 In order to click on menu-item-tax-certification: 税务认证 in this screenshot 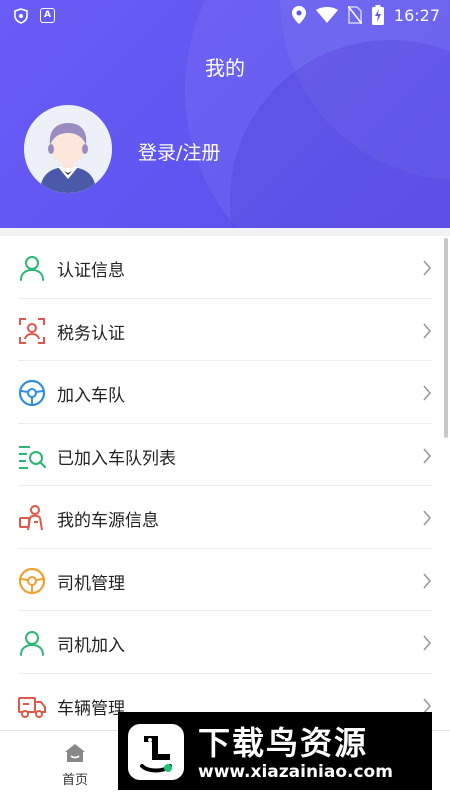, I will do `click(225, 330)`.